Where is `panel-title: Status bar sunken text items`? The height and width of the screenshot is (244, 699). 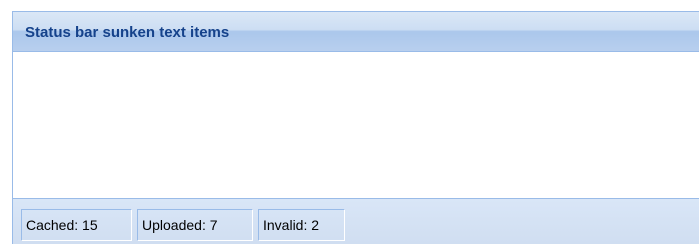
panel-title: Status bar sunken text items is located at coordinates (127, 32).